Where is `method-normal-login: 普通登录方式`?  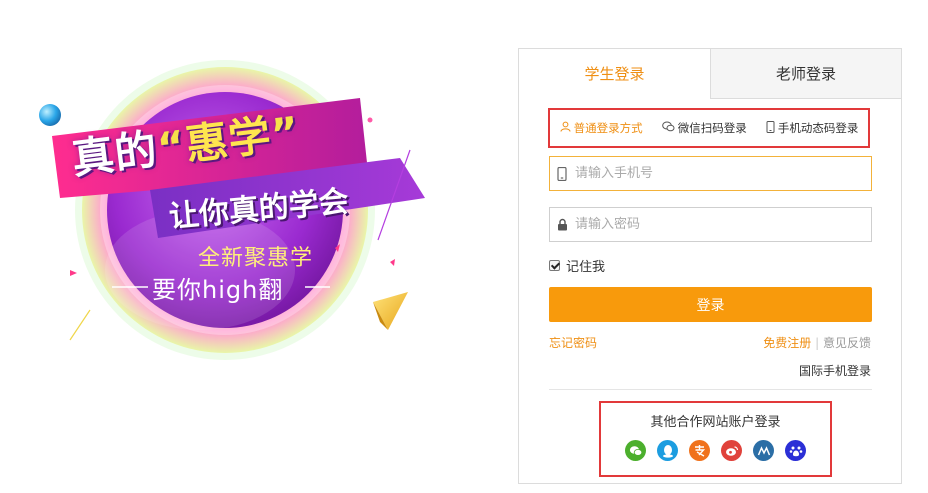 method-normal-login: 普通登录方式 is located at coordinates (601, 128).